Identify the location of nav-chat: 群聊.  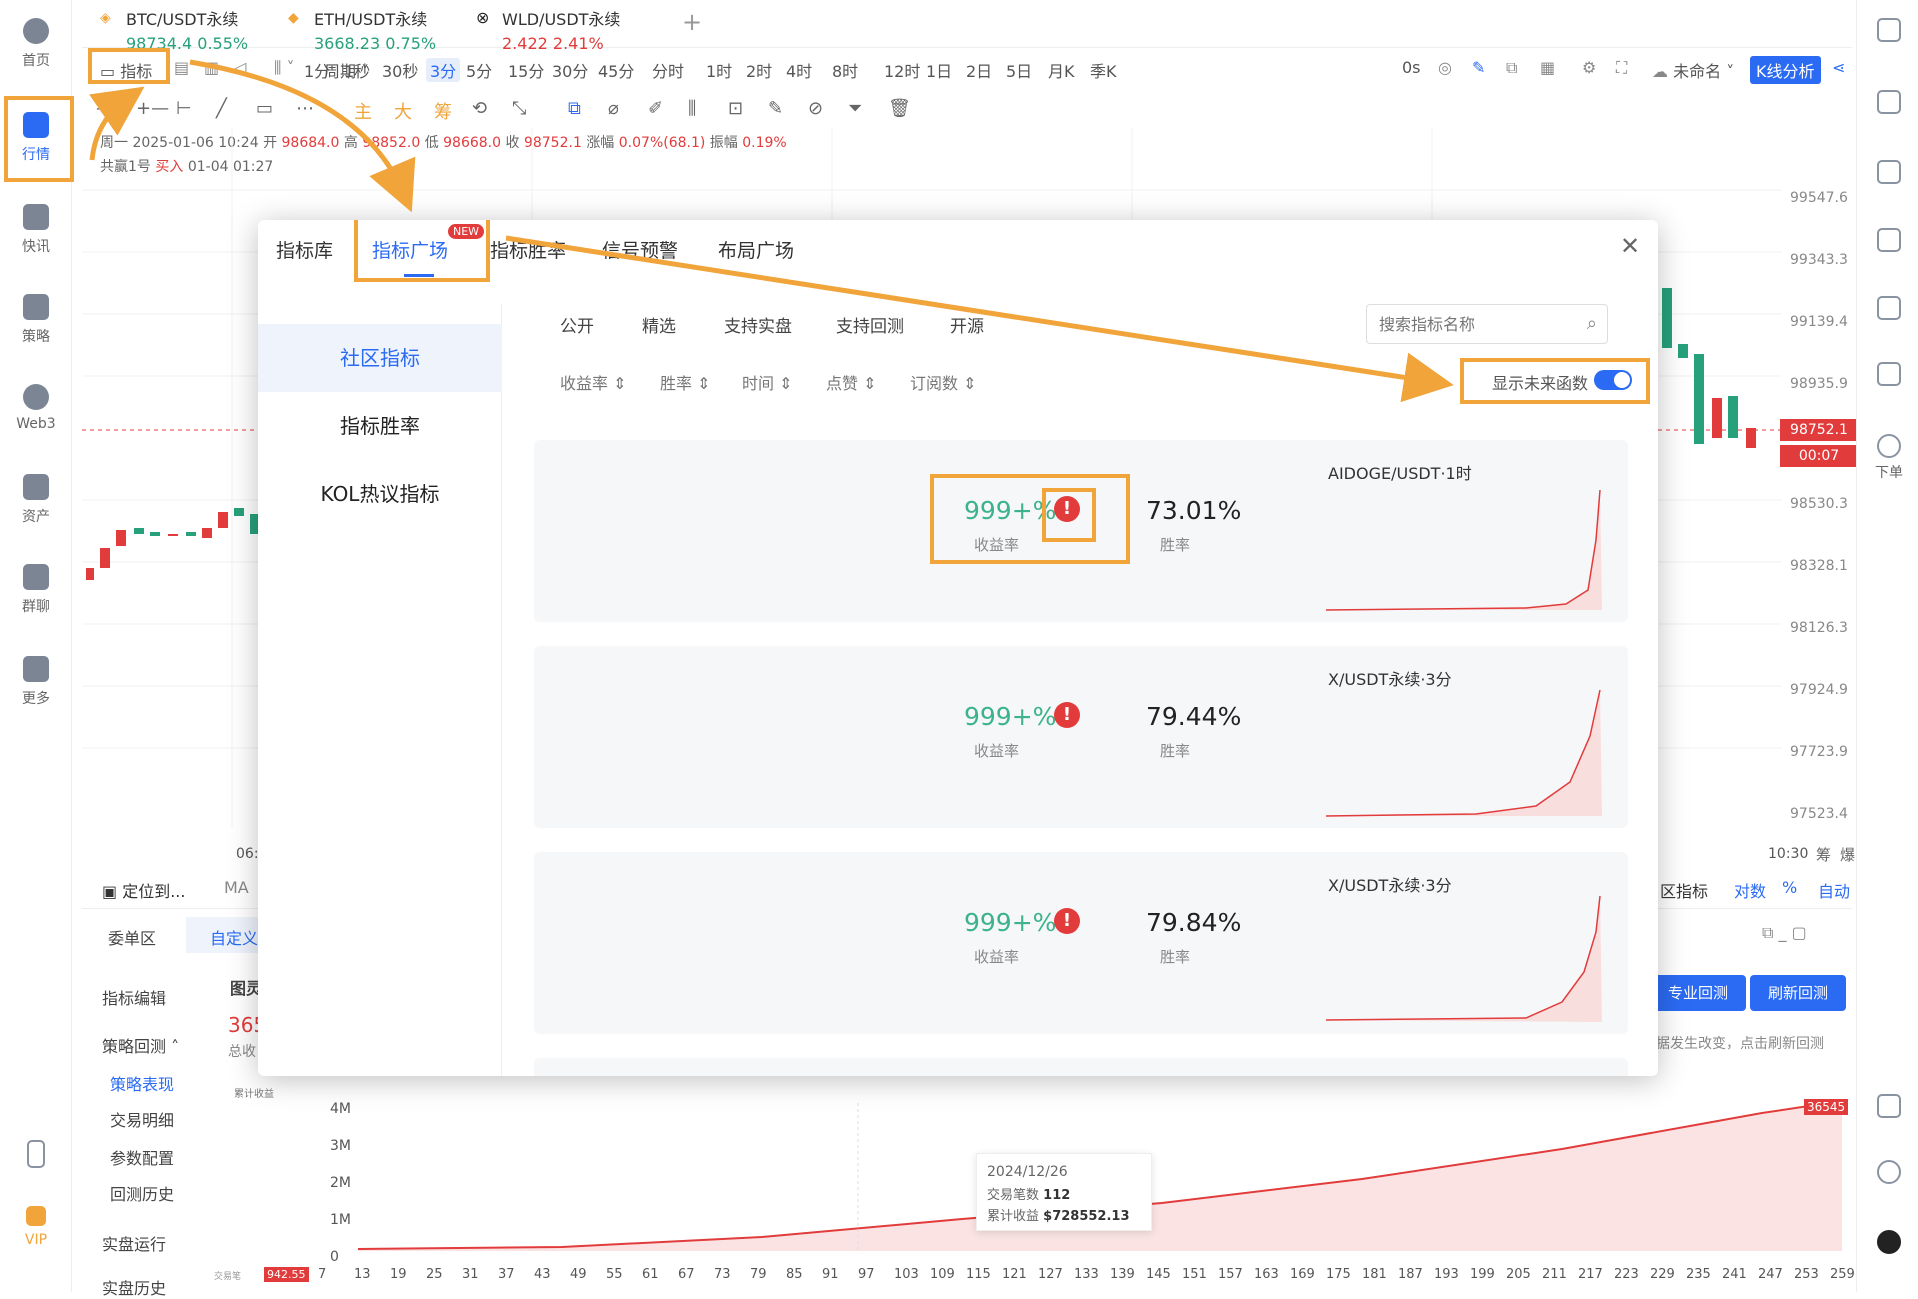
(36, 590).